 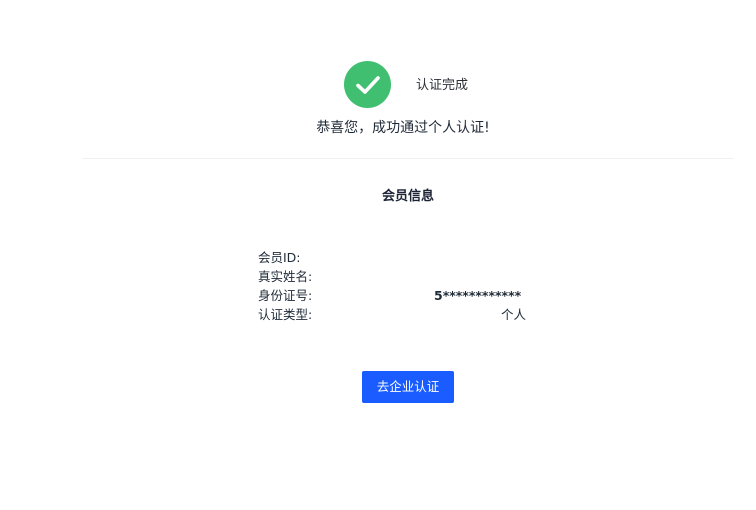 What do you see at coordinates (392, 276) in the screenshot?
I see `info-row-real-name: 真实姓名:` at bounding box center [392, 276].